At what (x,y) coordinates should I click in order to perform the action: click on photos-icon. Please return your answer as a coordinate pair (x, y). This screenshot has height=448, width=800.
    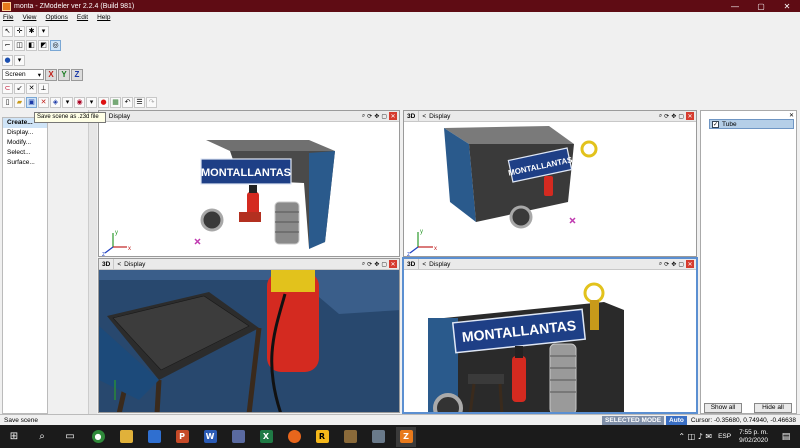
    Looking at the image, I should click on (238, 437).